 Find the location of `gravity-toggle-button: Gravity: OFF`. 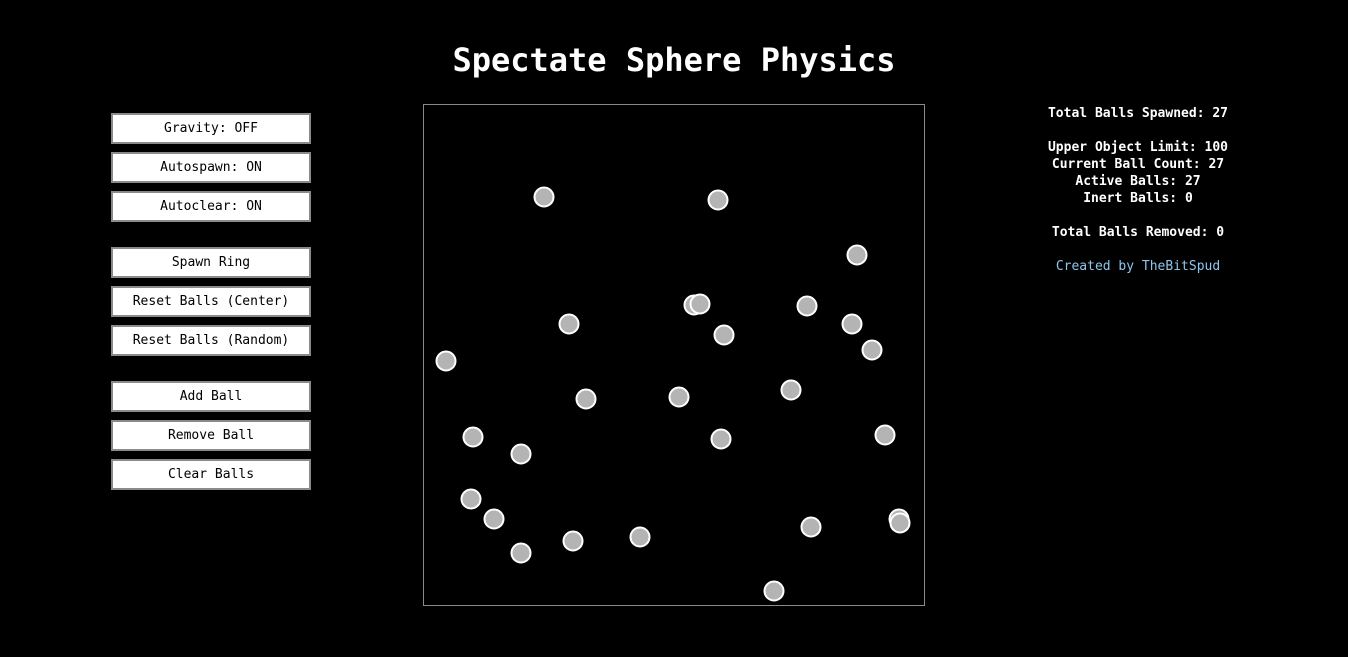

gravity-toggle-button: Gravity: OFF is located at coordinates (211, 128).